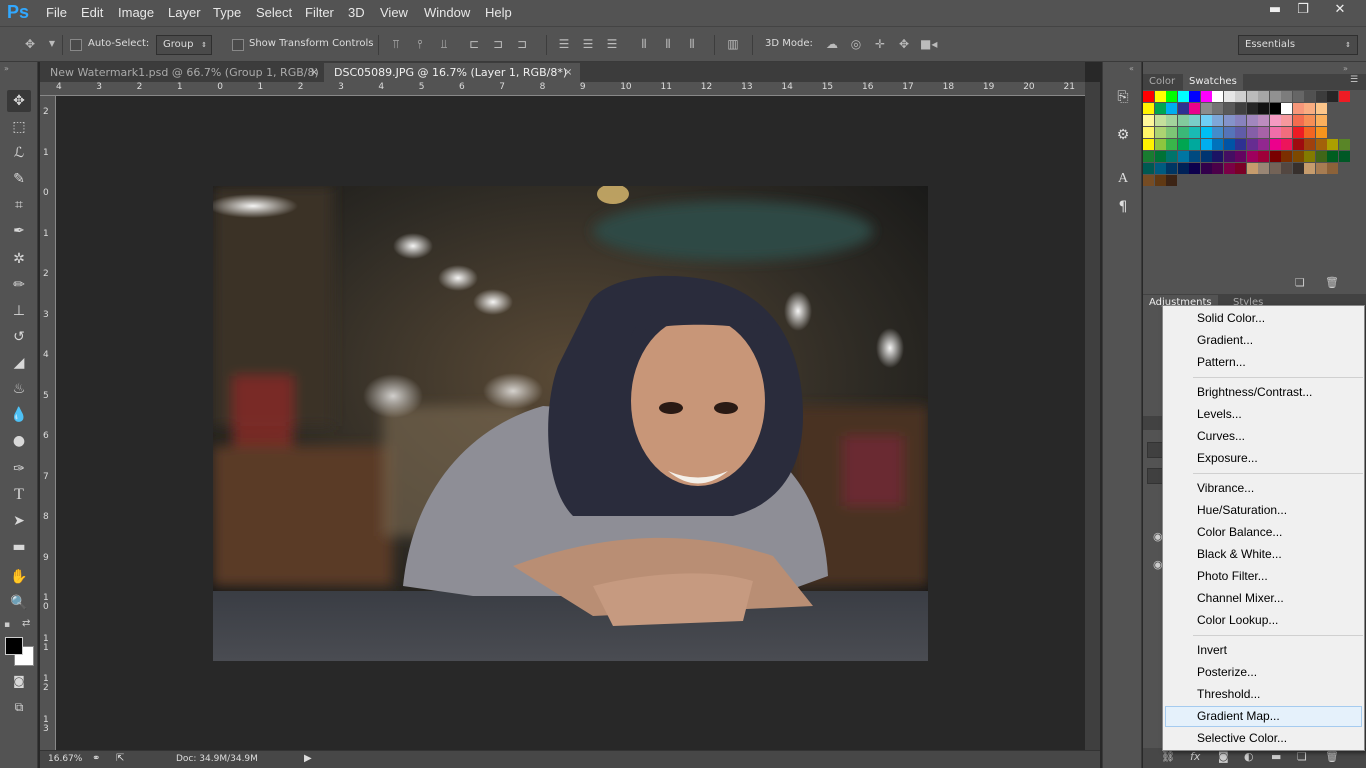 Image resolution: width=1366 pixels, height=768 pixels. What do you see at coordinates (19, 153) in the screenshot?
I see `lasso-tool-icon: ℒ` at bounding box center [19, 153].